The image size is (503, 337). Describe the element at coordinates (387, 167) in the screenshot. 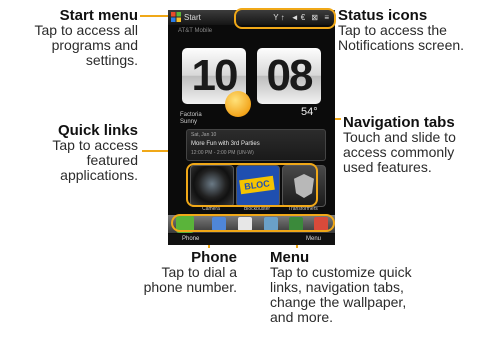

I see `callout-text: used features.` at that location.